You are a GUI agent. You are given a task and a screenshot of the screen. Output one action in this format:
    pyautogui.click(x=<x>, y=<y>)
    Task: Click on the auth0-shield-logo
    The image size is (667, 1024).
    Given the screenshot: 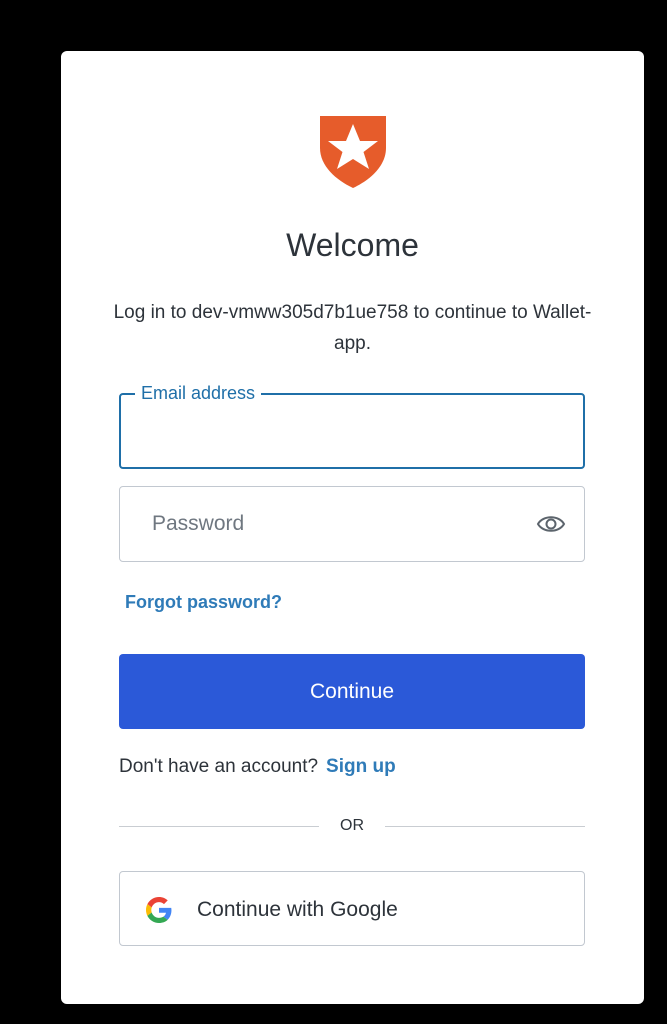 What is the action you would take?
    pyautogui.click(x=353, y=152)
    